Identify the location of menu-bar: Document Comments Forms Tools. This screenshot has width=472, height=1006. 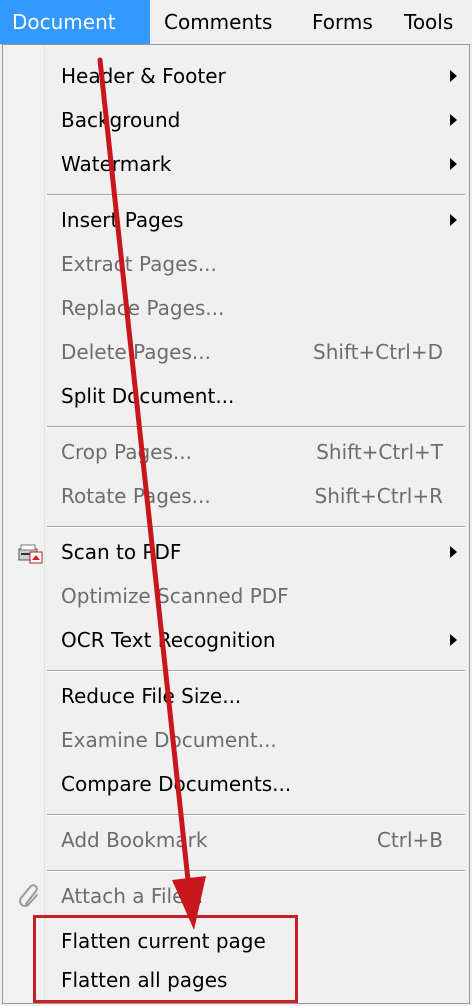
(236, 22).